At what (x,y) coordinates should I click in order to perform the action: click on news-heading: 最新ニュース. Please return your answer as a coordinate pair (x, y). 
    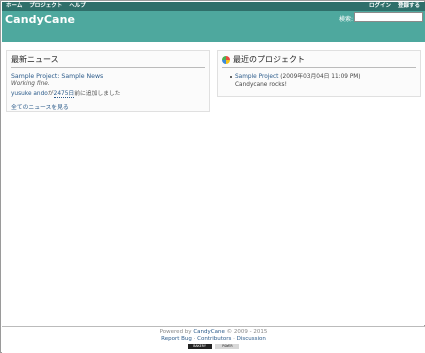
    Looking at the image, I should click on (108, 61).